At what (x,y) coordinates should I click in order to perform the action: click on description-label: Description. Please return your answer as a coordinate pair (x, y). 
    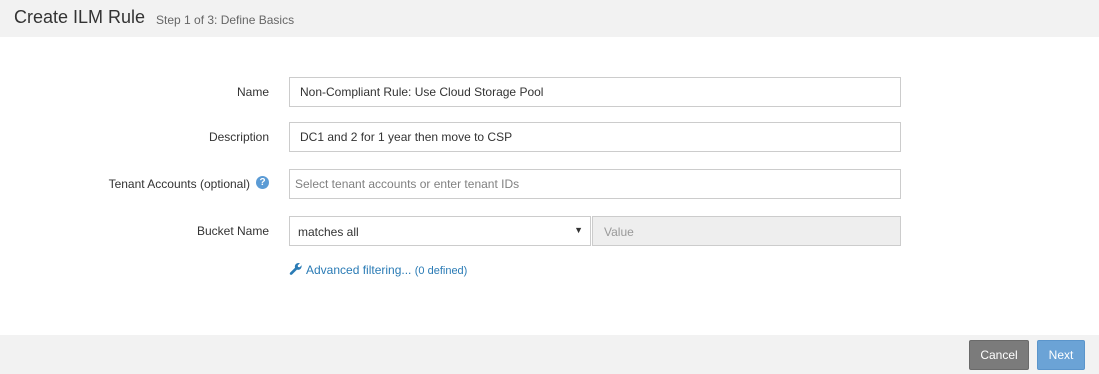
    Looking at the image, I should click on (238, 137).